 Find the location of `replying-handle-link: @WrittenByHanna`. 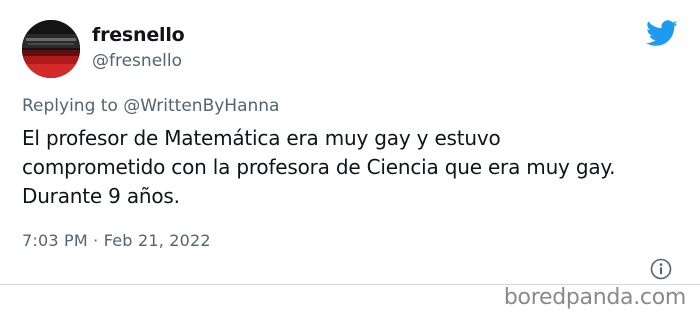

replying-handle-link: @WrittenByHanna is located at coordinates (201, 106).